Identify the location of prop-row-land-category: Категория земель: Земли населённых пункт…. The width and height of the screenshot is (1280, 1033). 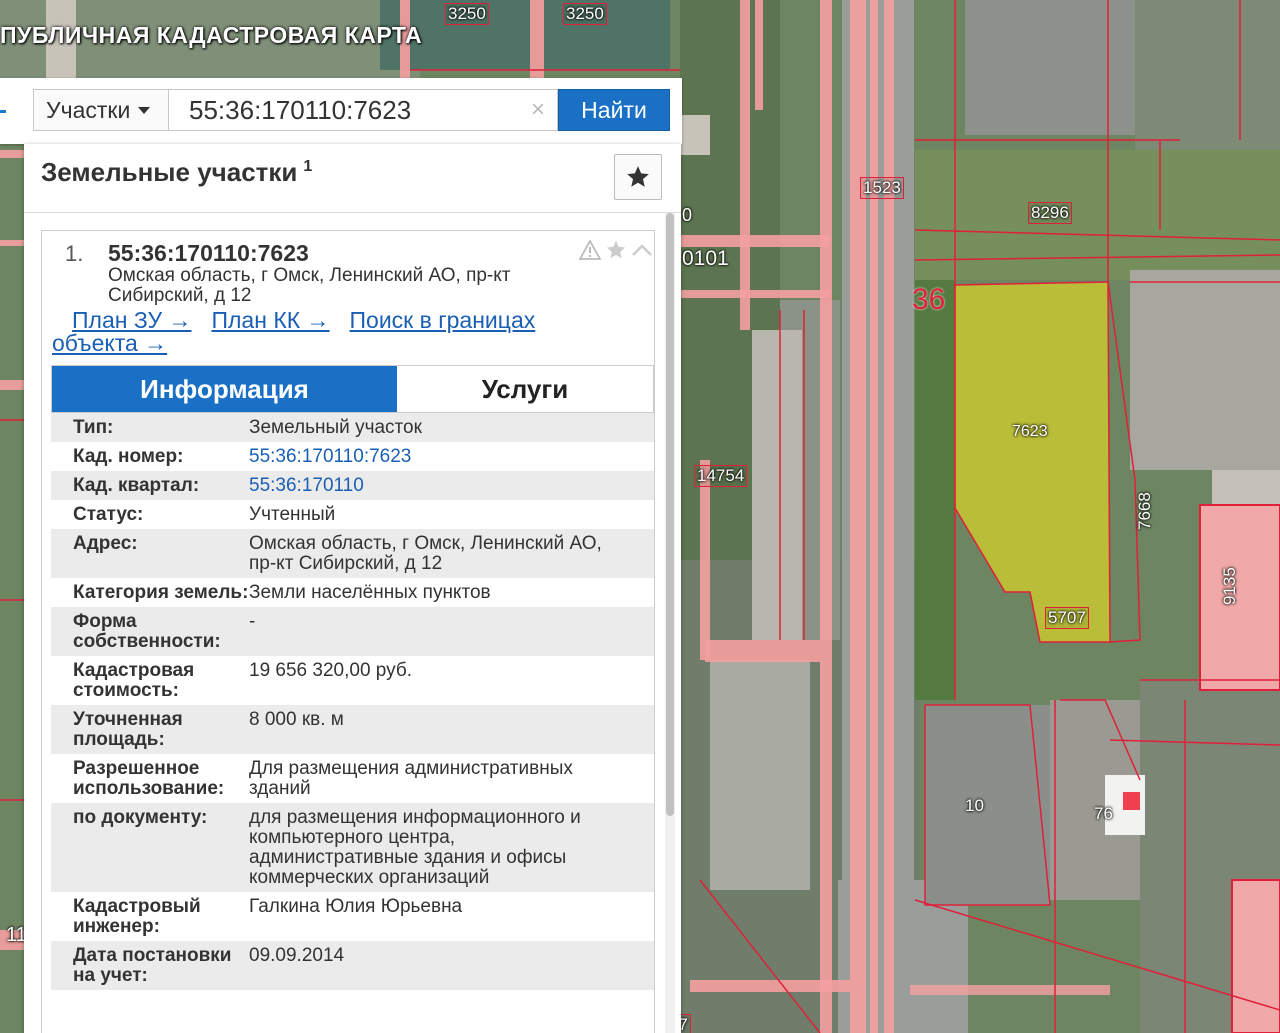
(352, 592).